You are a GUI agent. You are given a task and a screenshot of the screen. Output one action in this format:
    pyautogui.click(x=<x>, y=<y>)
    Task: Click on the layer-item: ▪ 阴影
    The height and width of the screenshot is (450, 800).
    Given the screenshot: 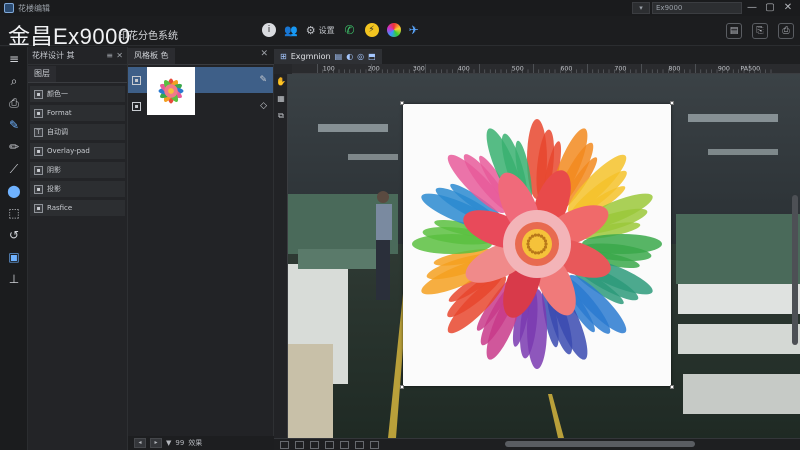 What is the action you would take?
    pyautogui.click(x=77, y=170)
    